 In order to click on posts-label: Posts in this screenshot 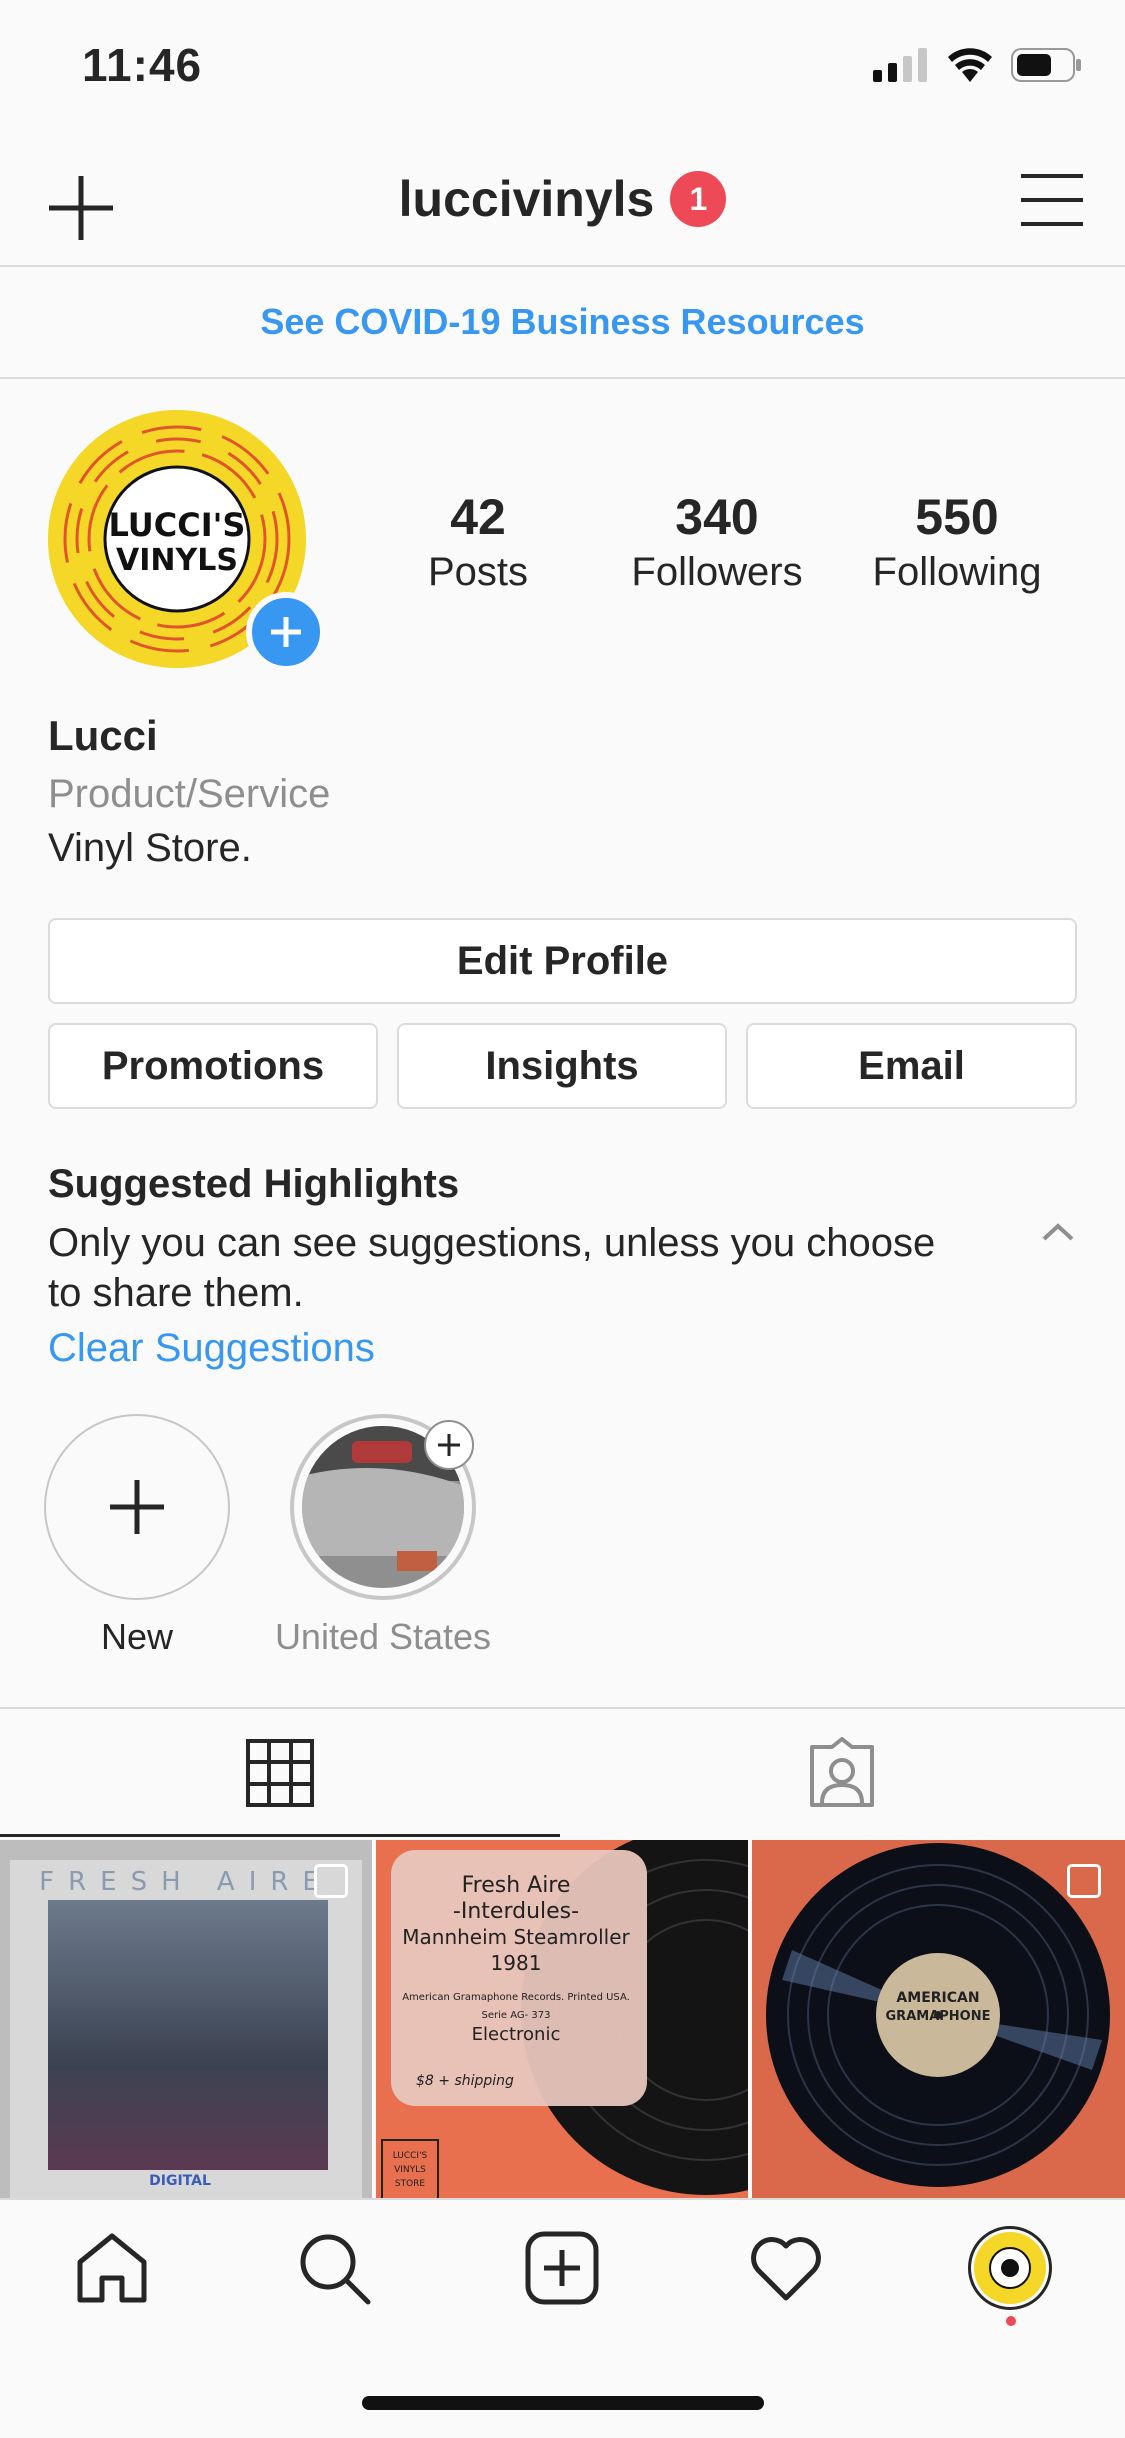, I will do `click(478, 572)`.